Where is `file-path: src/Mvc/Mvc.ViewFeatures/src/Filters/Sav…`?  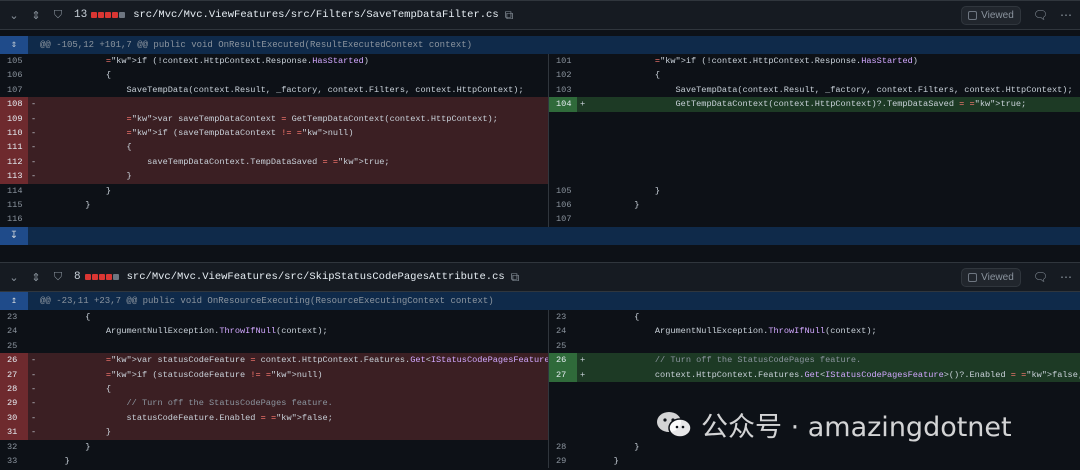 file-path: src/Mvc/Mvc.ViewFeatures/src/Filters/Sav… is located at coordinates (315, 15).